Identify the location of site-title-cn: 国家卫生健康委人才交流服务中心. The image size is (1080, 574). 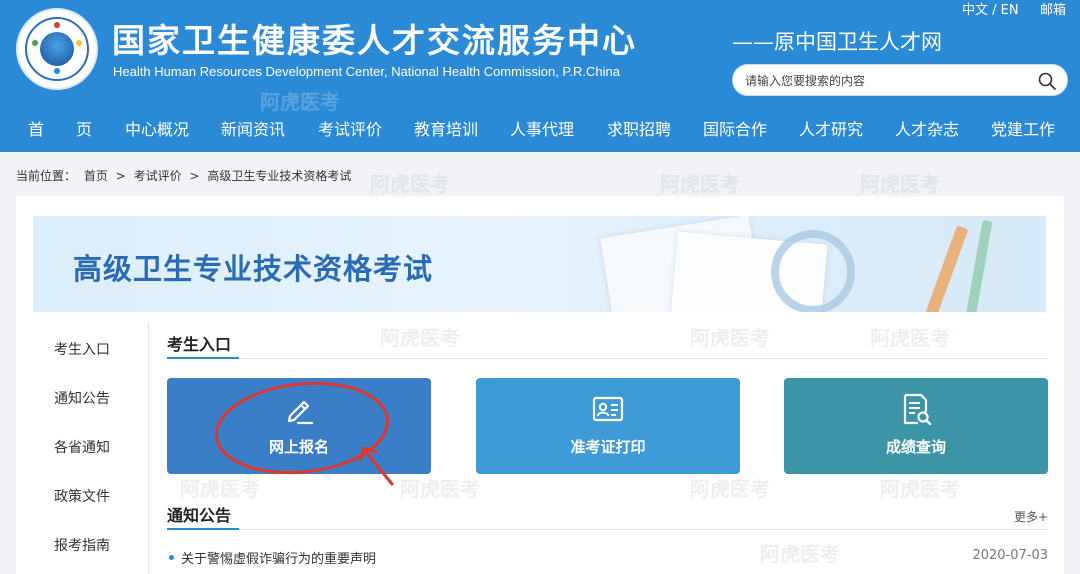
(374, 40).